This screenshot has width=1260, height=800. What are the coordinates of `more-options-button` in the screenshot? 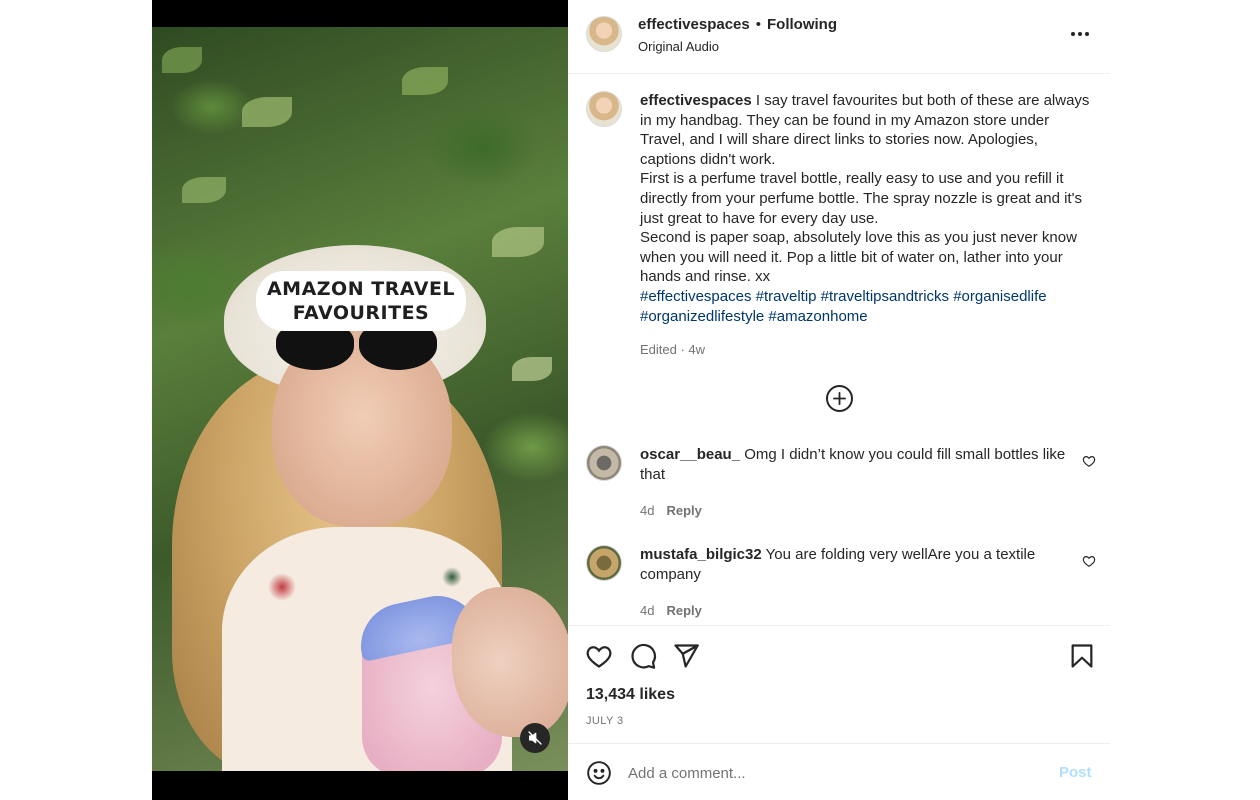 It's located at (1080, 34).